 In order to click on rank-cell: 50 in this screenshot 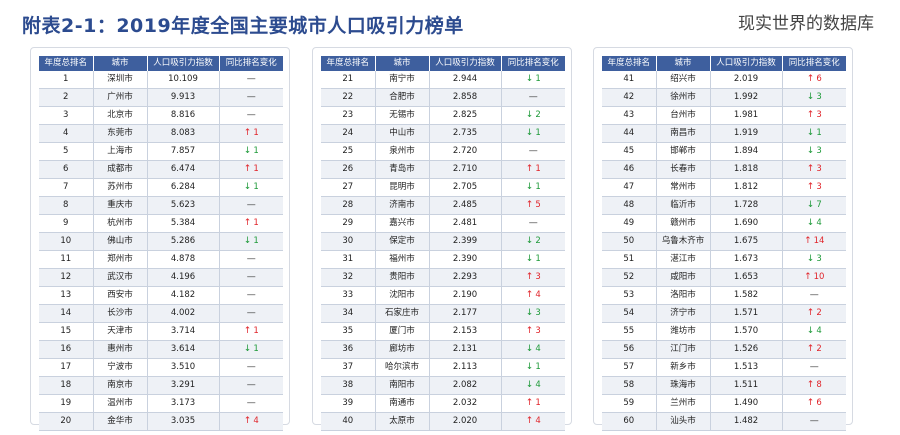, I will do `click(629, 241)`.